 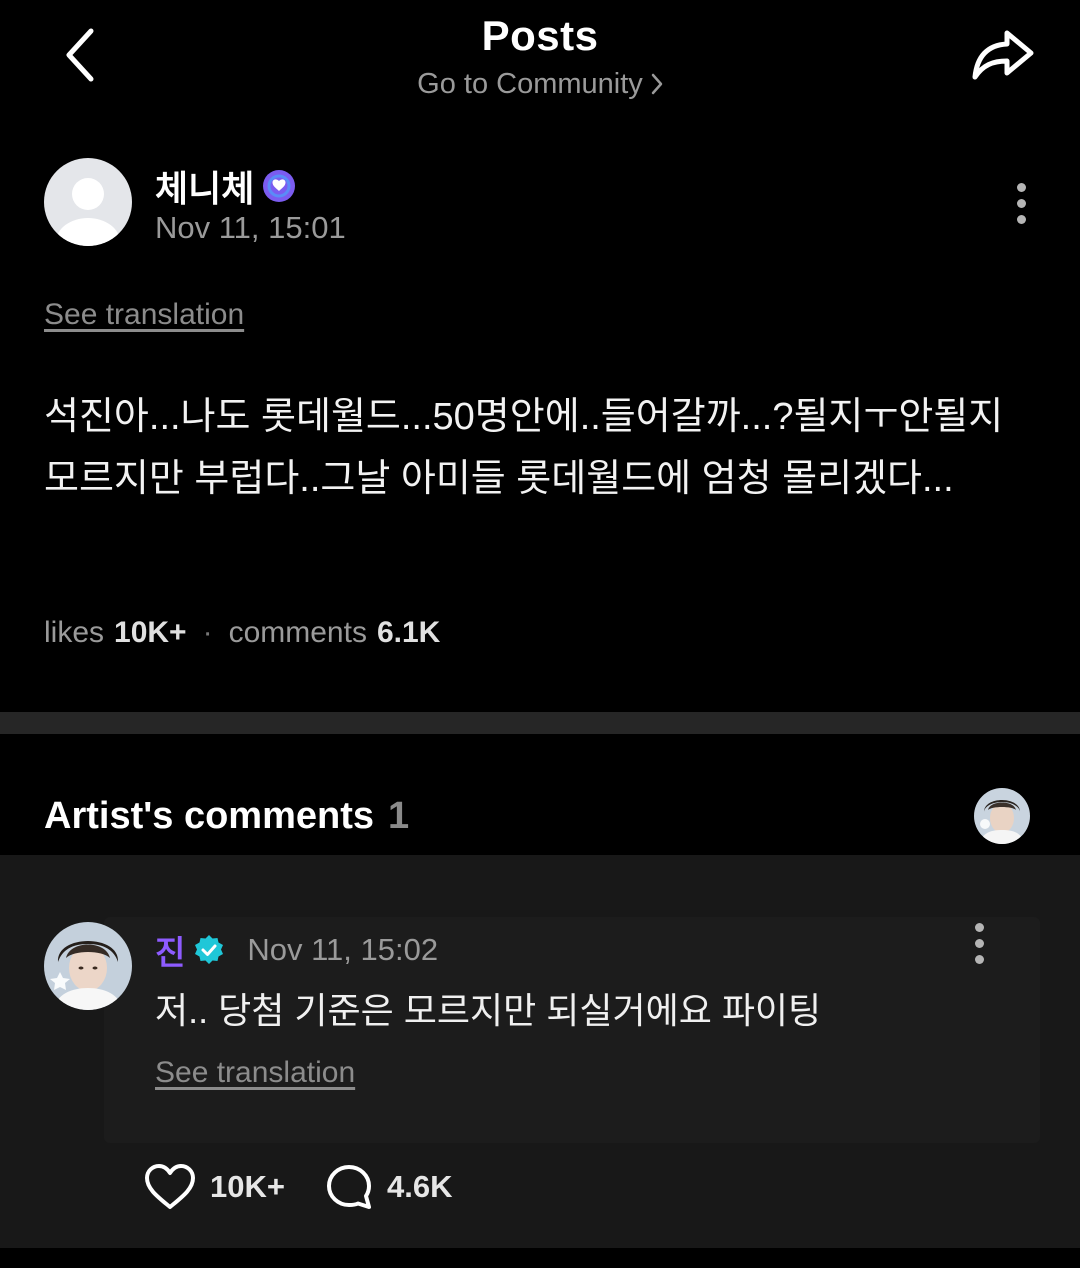 I want to click on likes-label: likes, so click(x=74, y=632).